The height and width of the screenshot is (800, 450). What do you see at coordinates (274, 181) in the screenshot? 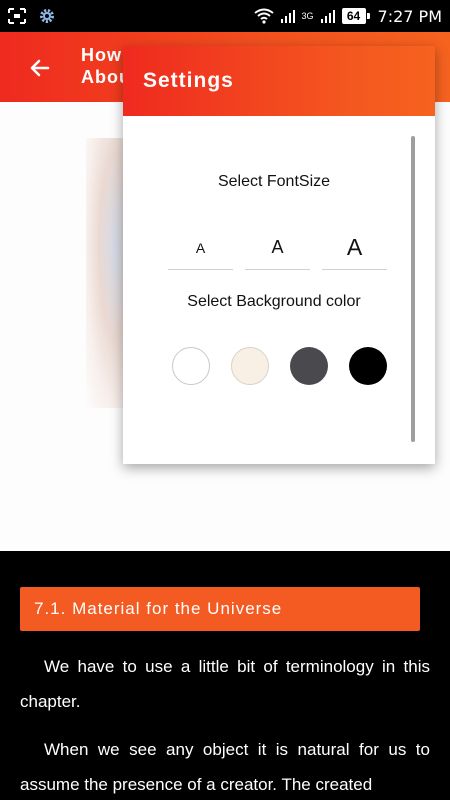
I see `font-size-label: Select FontSize` at bounding box center [274, 181].